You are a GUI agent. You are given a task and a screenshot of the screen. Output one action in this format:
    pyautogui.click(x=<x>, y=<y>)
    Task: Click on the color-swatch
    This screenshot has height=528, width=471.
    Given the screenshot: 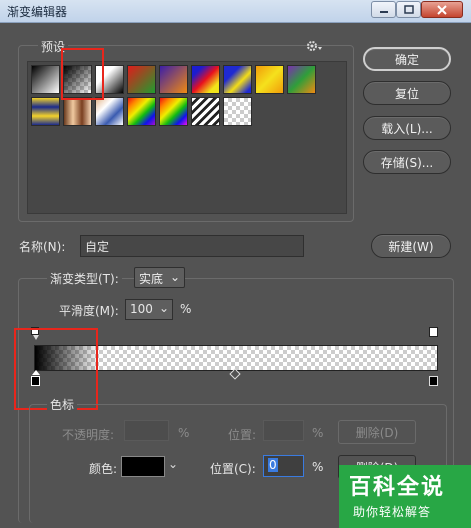 What is the action you would take?
    pyautogui.click(x=143, y=466)
    